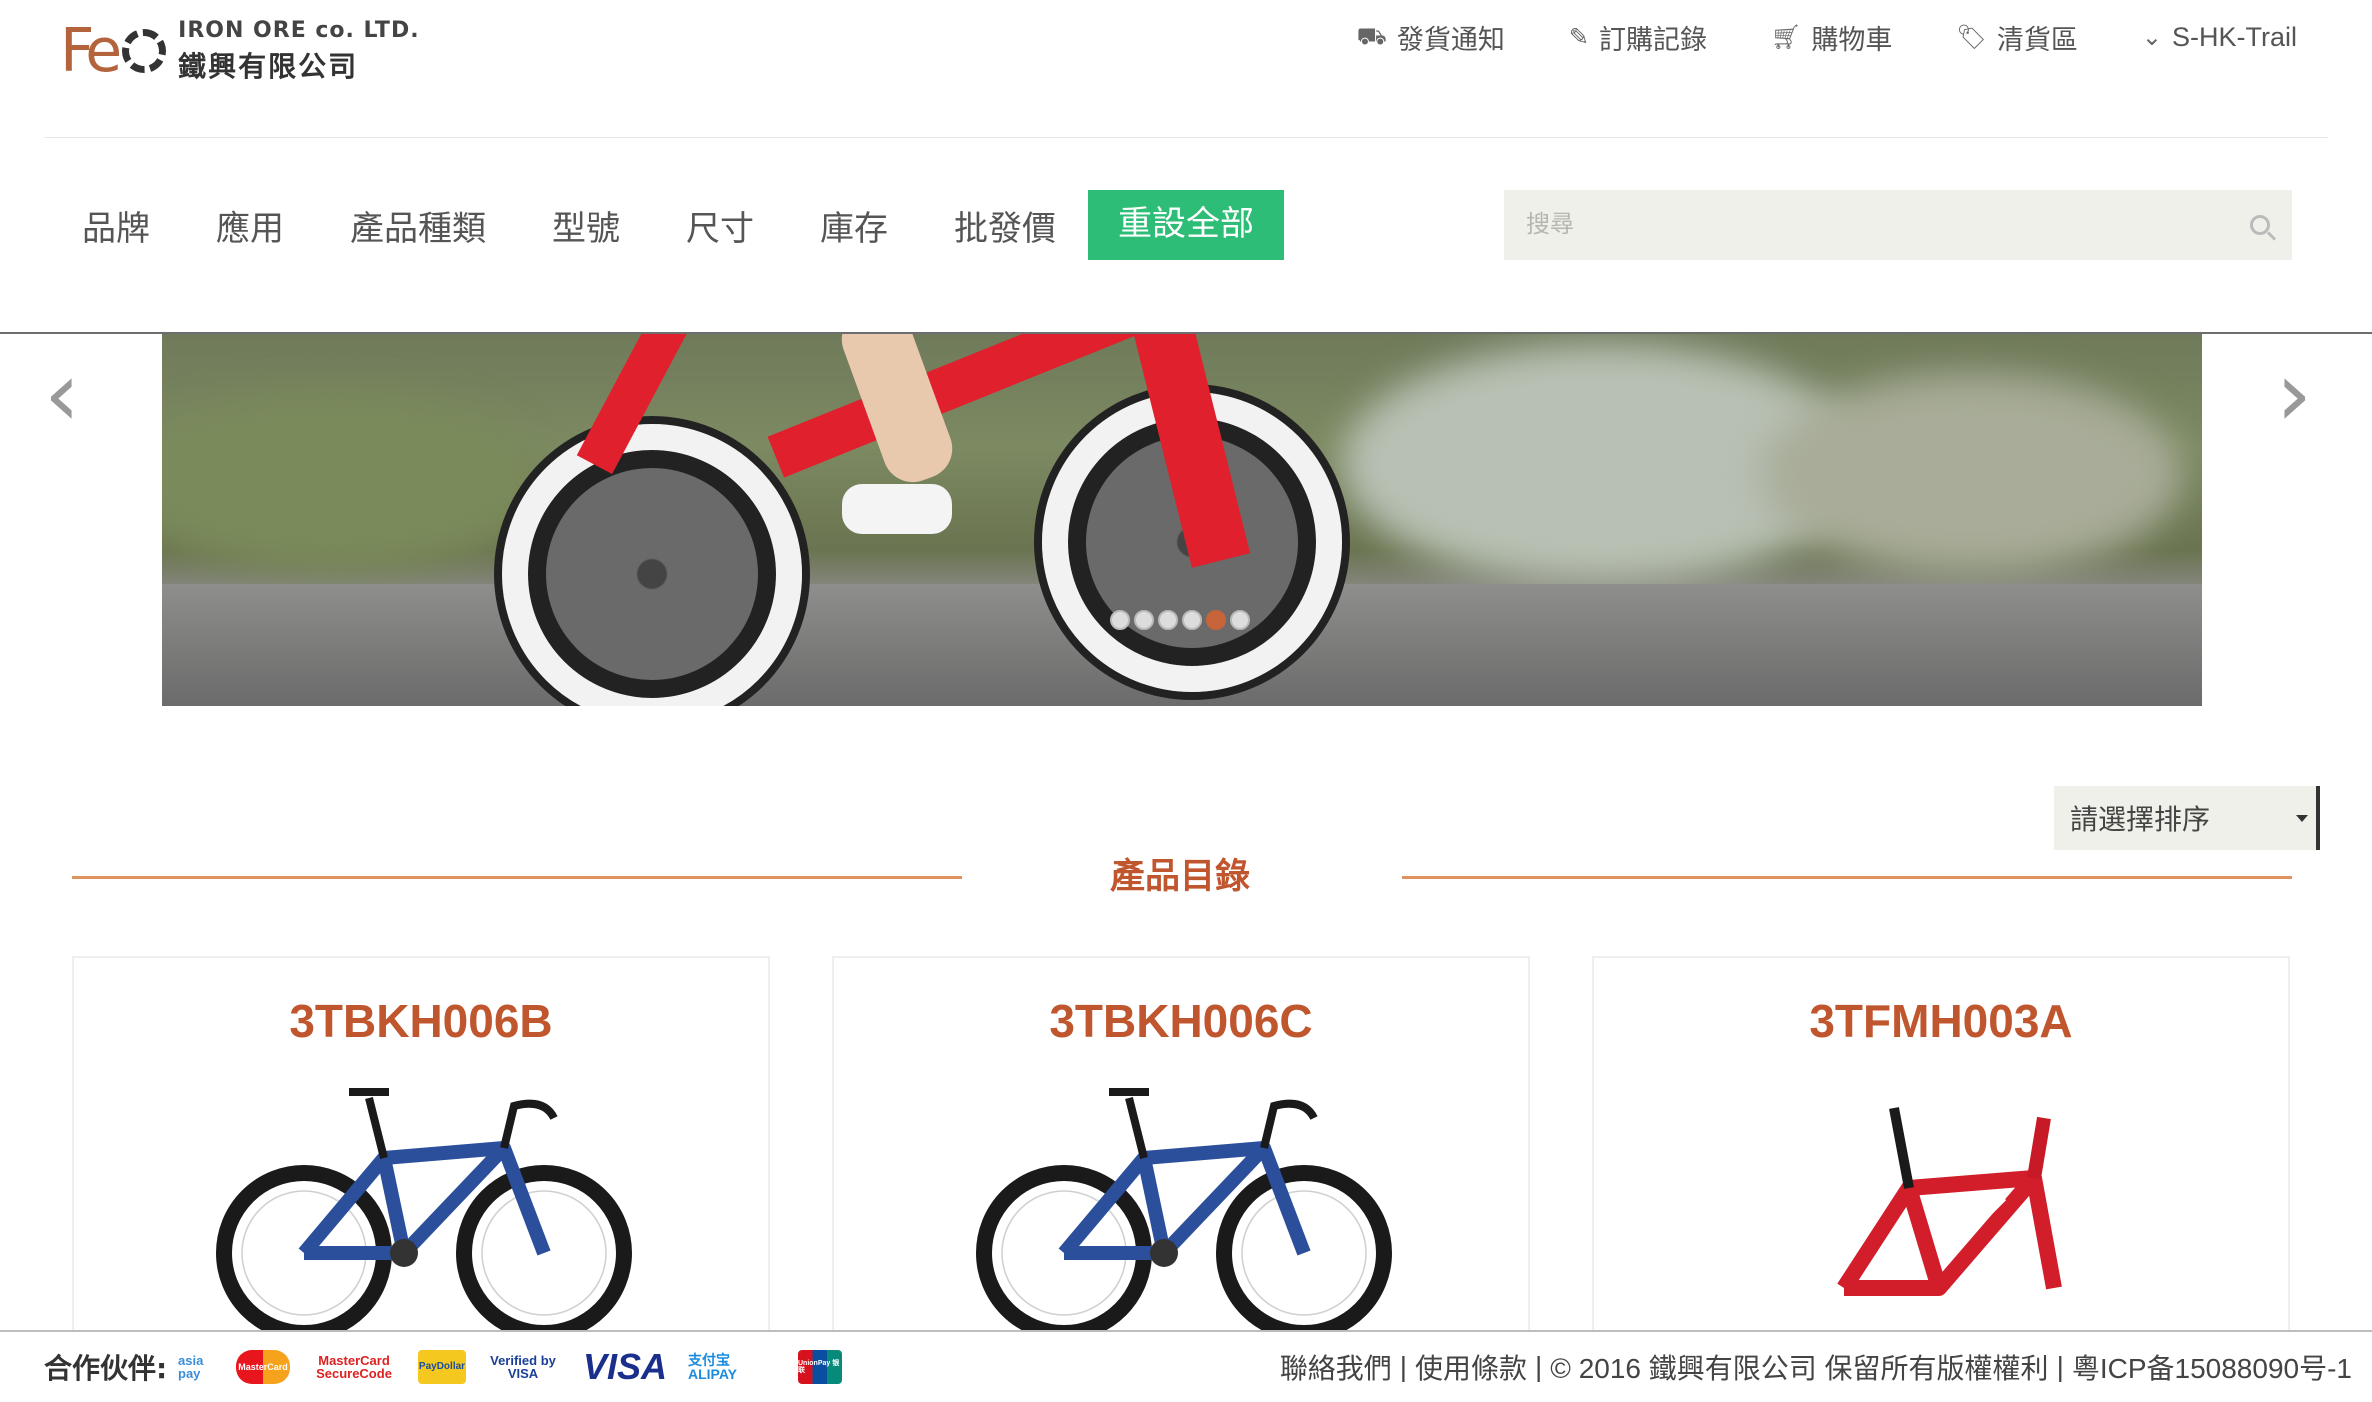  I want to click on search-input, so click(1866, 225).